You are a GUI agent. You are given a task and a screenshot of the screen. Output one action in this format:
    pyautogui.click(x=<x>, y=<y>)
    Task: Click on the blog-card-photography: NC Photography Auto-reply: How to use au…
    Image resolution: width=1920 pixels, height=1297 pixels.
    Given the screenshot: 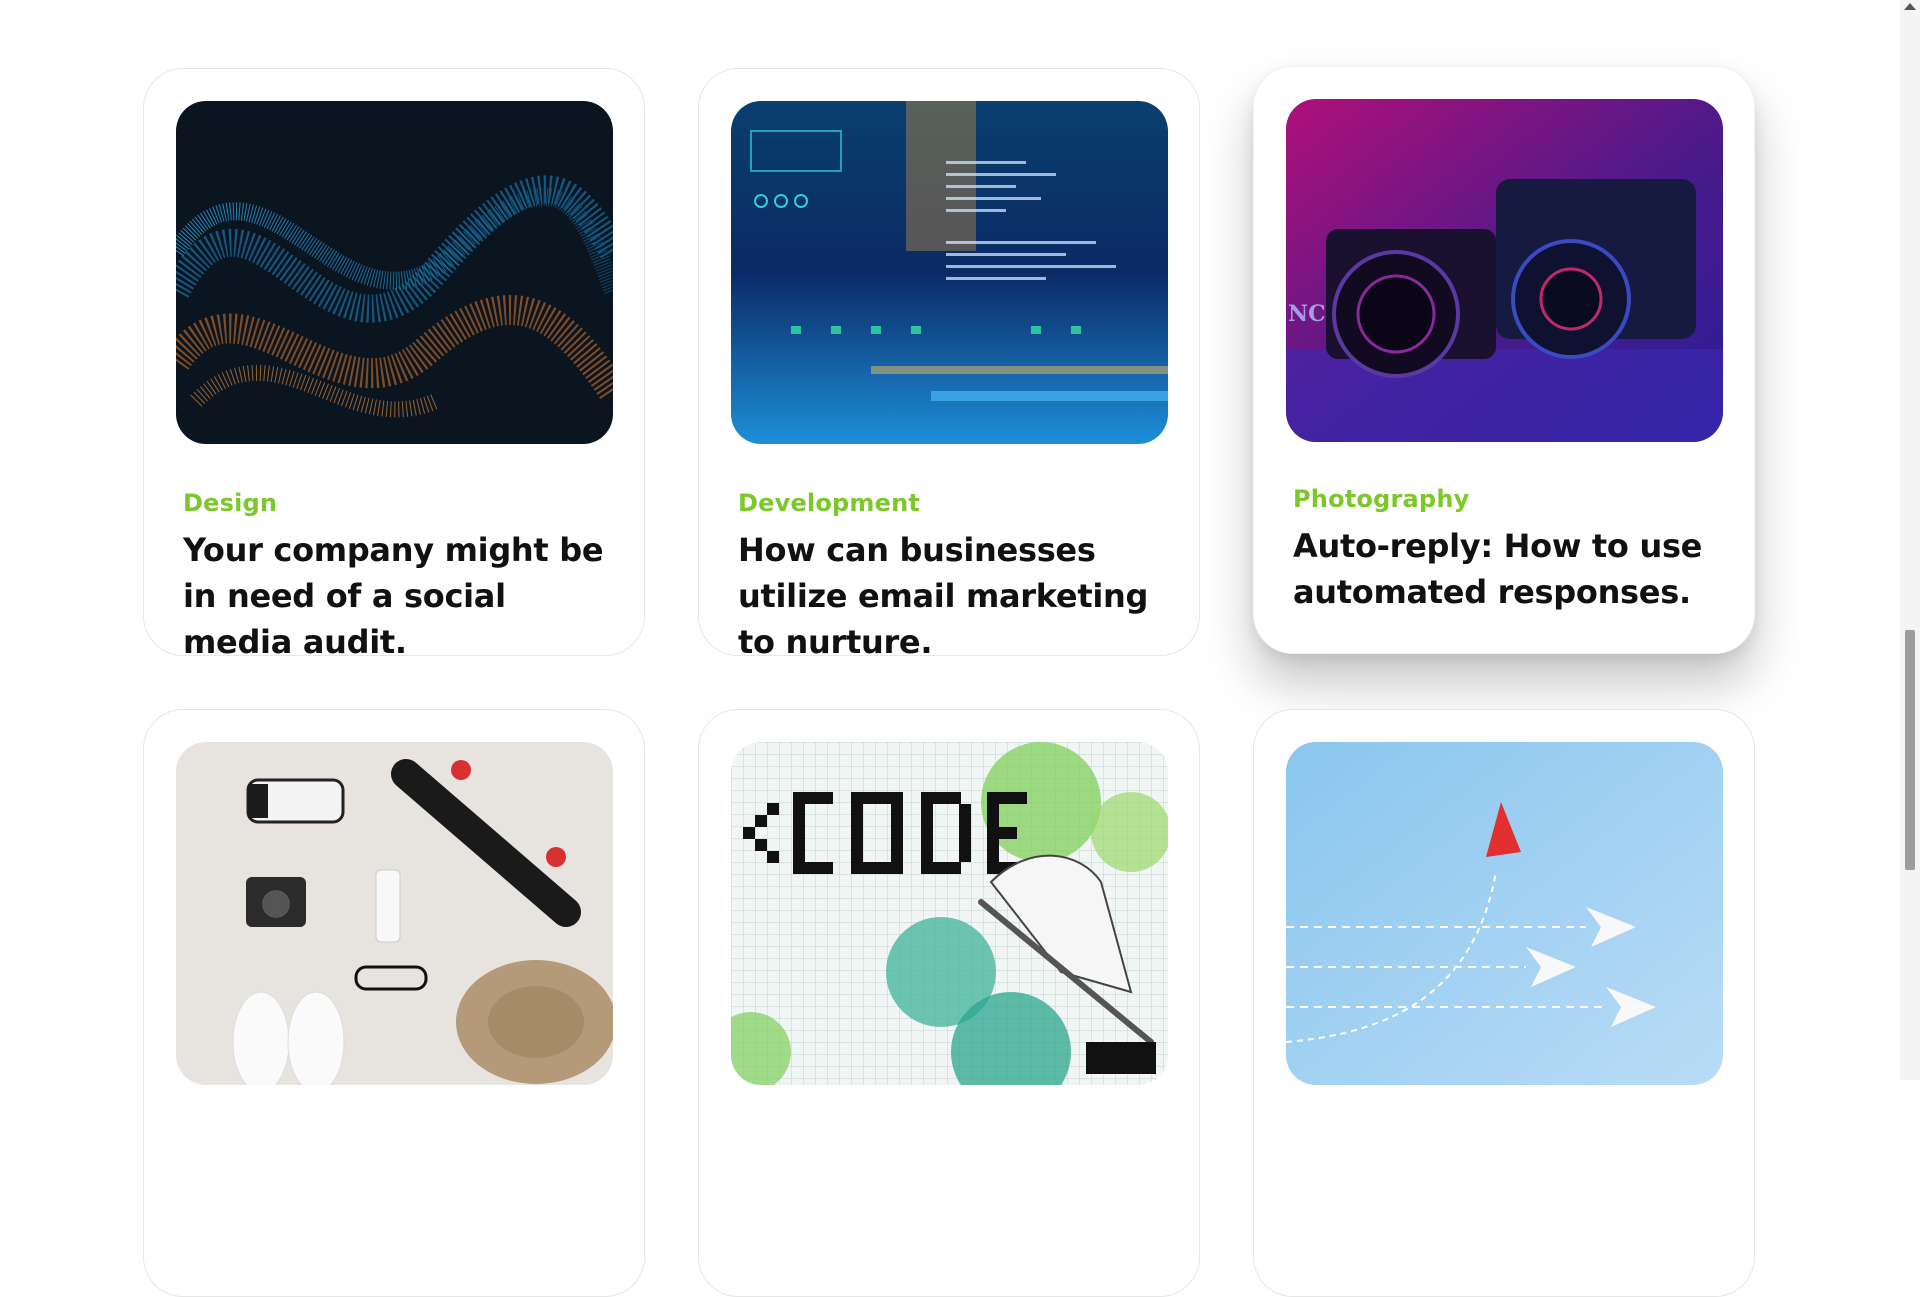 What is the action you would take?
    pyautogui.click(x=1504, y=360)
    